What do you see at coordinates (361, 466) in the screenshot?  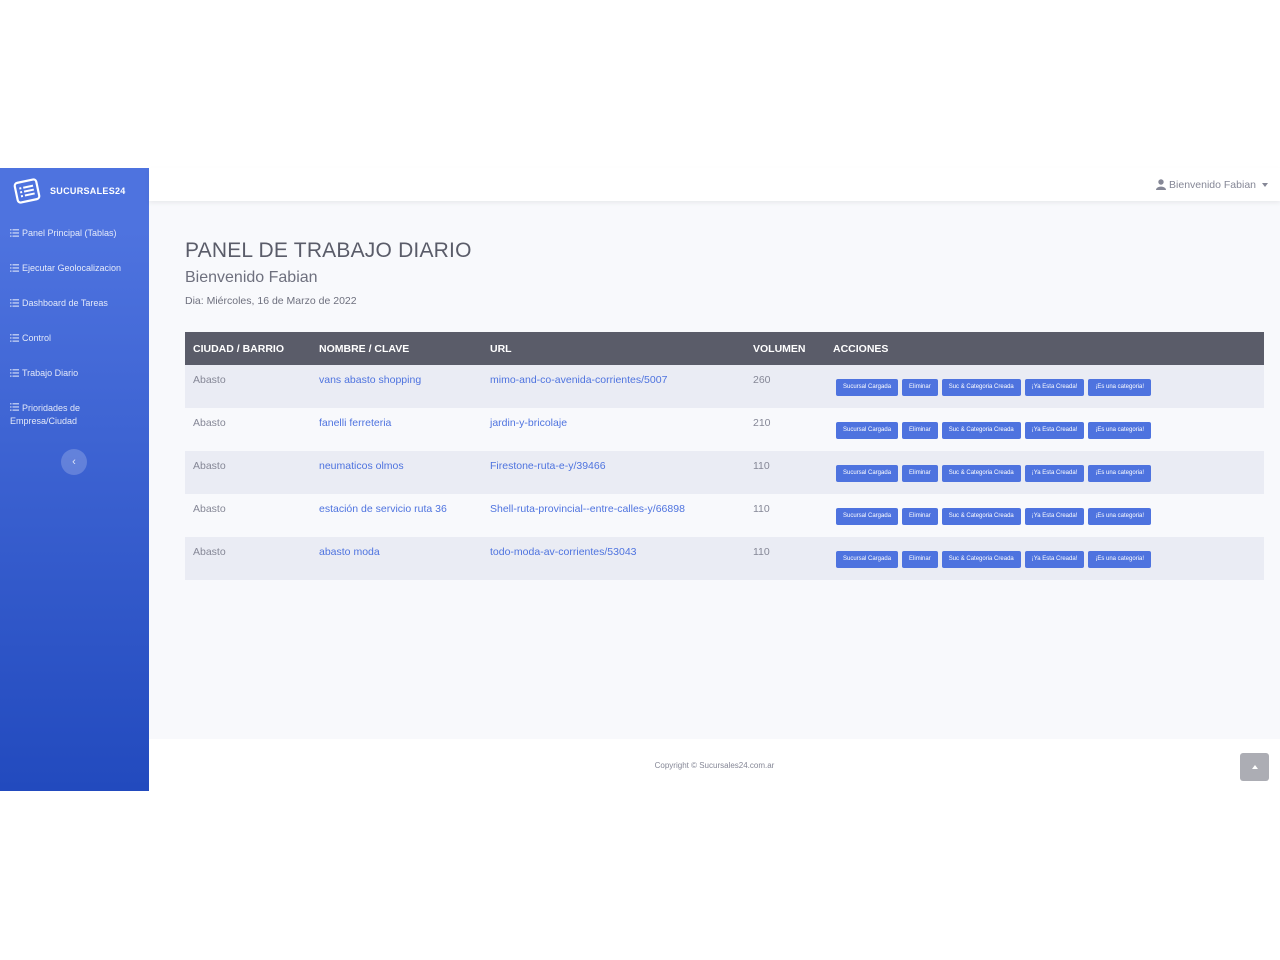 I see `cell-name-link: neumaticos olmos` at bounding box center [361, 466].